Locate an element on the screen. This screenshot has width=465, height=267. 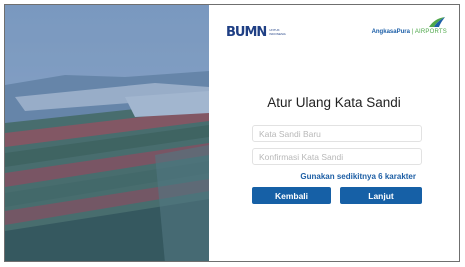
angkasa-pura-name: AngkasaPura is located at coordinates (390, 32).